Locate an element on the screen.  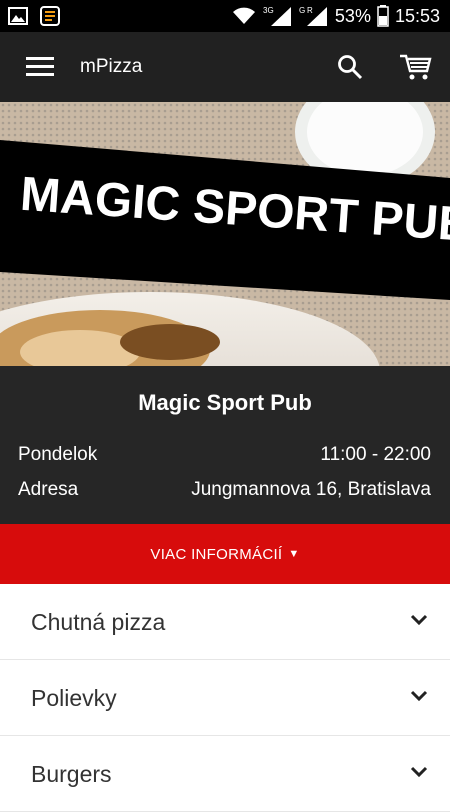
category-item: Chutná pizza is located at coordinates (225, 622).